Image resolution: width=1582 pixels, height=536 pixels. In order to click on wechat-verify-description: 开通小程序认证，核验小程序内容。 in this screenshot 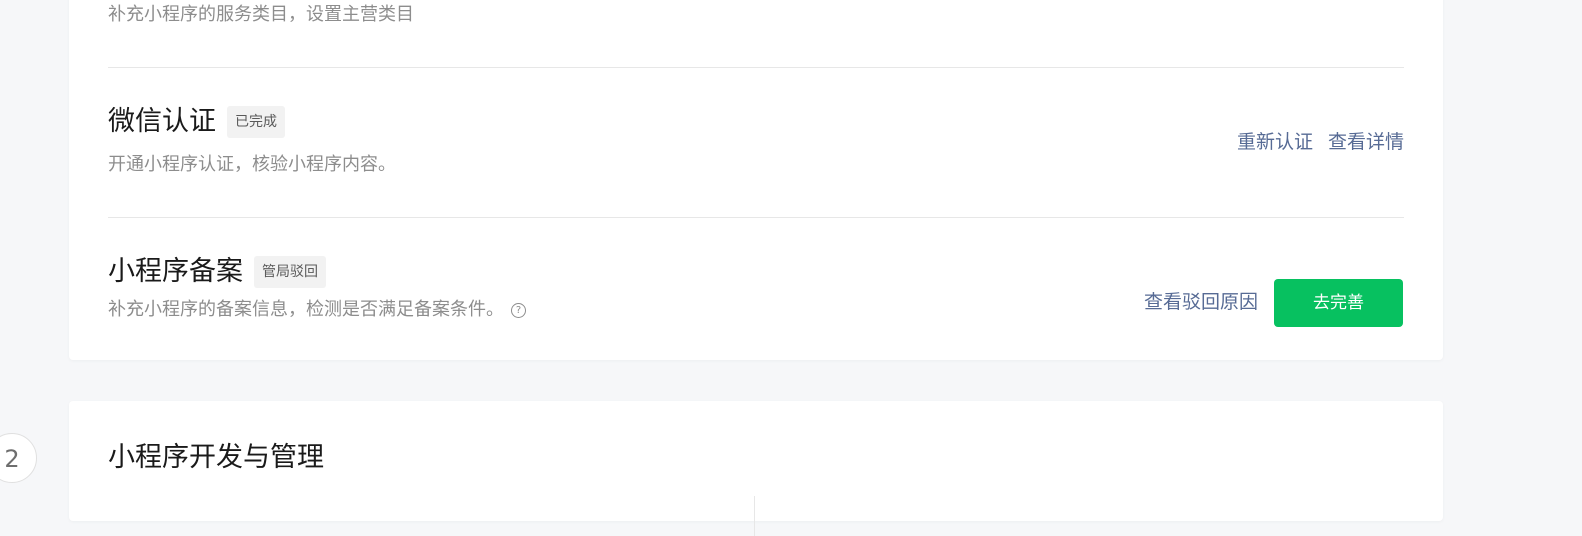, I will do `click(252, 164)`.